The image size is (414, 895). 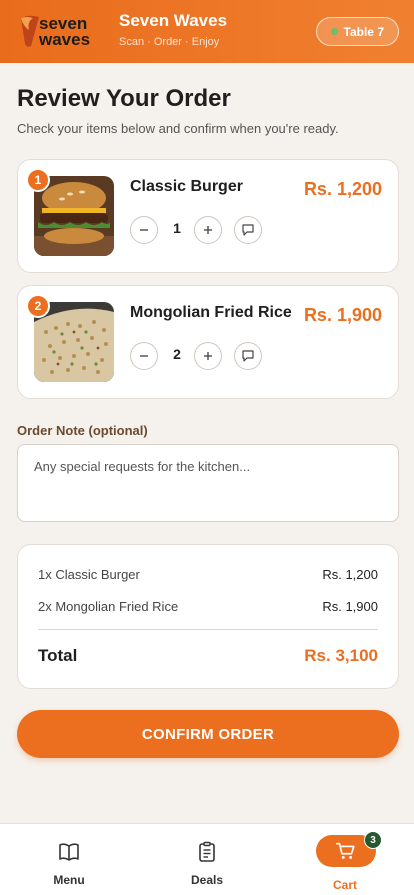 What do you see at coordinates (177, 228) in the screenshot?
I see `item-quantity: 1` at bounding box center [177, 228].